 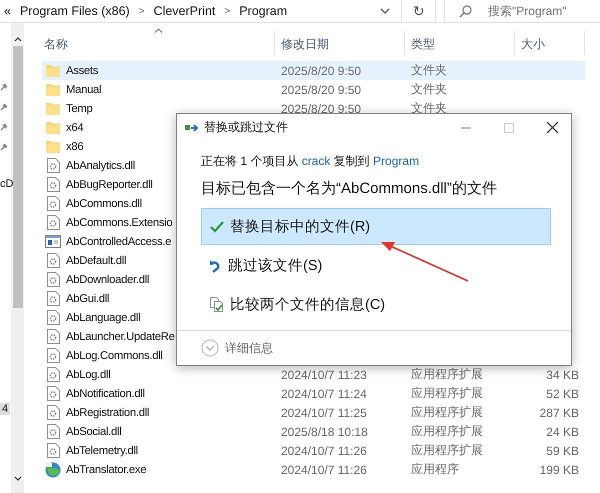 What do you see at coordinates (217, 304) in the screenshot?
I see `documents-icon` at bounding box center [217, 304].